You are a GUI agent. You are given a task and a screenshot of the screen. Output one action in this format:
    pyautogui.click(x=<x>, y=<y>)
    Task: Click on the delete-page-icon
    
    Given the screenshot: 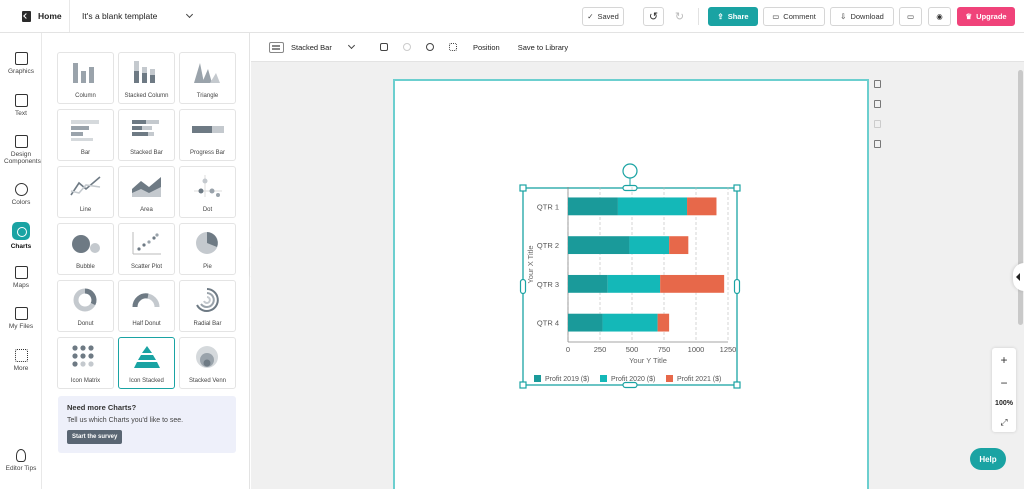 What is the action you would take?
    pyautogui.click(x=877, y=124)
    